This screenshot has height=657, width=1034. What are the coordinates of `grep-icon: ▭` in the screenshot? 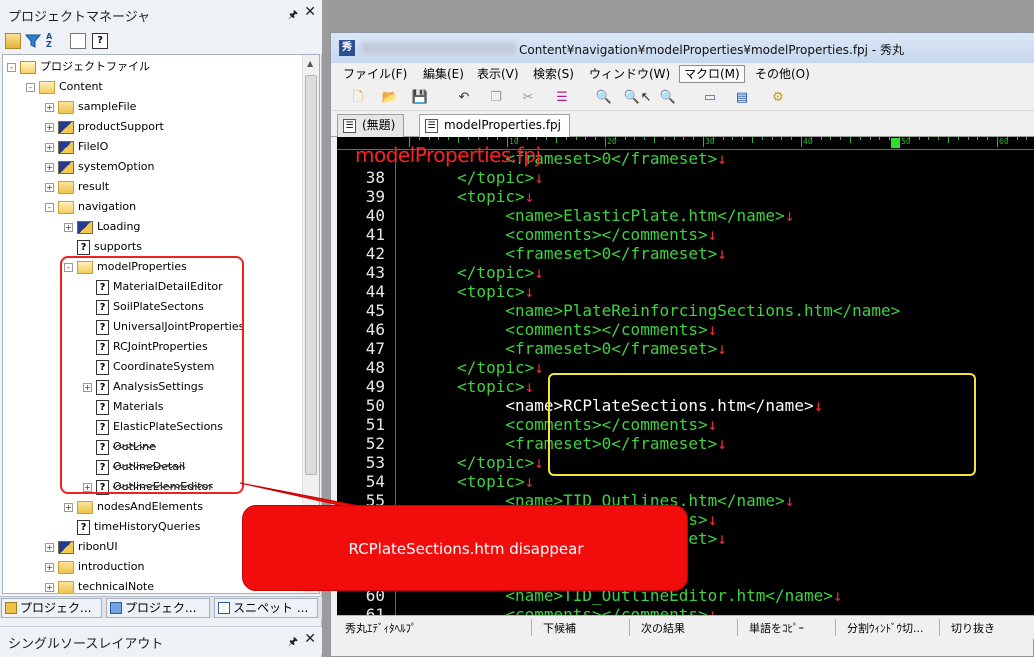 It's located at (710, 98).